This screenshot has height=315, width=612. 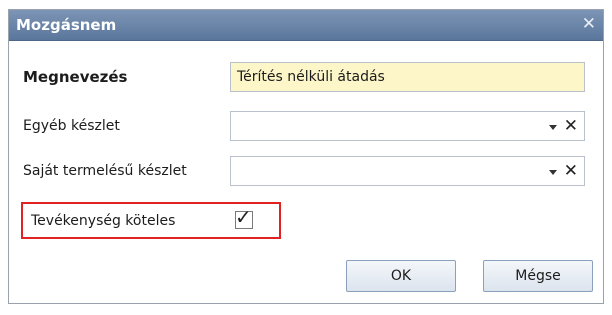 What do you see at coordinates (306, 25) in the screenshot?
I see `title-bar: Mozgásnem ✕` at bounding box center [306, 25].